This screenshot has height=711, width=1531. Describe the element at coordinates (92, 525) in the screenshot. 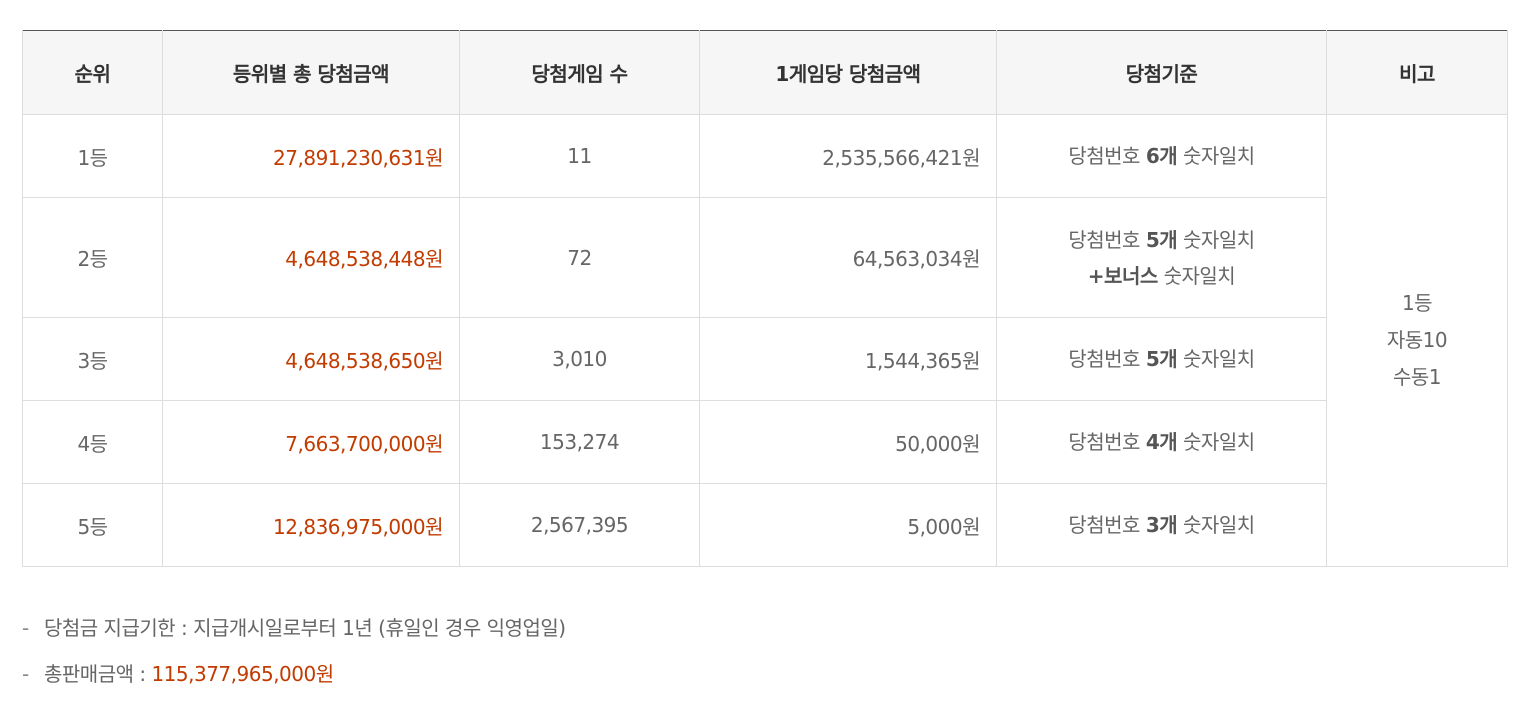

I see `rank-cell: 5등` at that location.